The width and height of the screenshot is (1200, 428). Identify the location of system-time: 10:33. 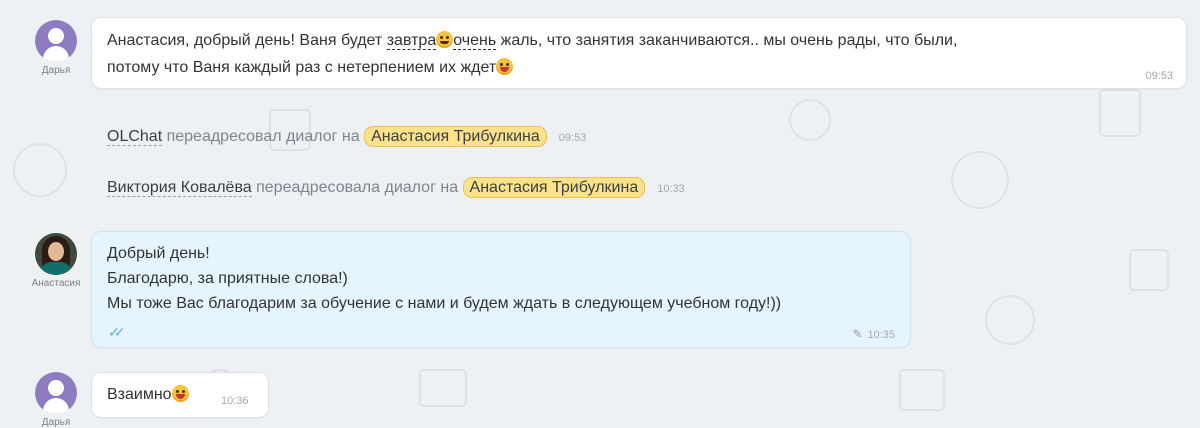
(671, 189).